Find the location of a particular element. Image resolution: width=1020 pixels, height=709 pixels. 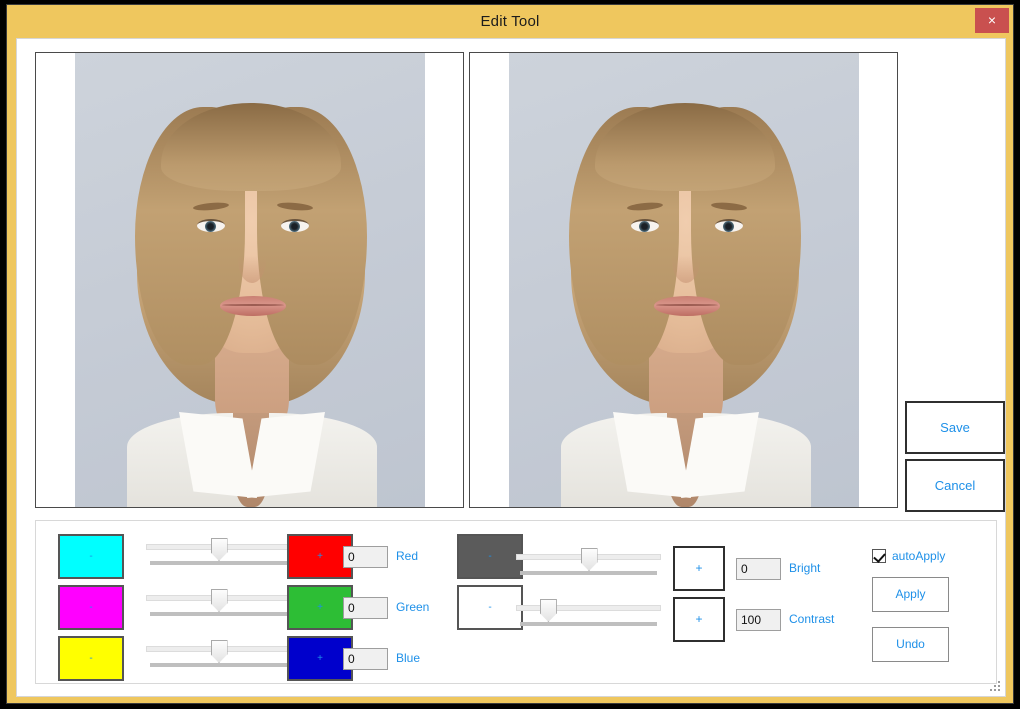

window-title: Edit Tool is located at coordinates (510, 21).